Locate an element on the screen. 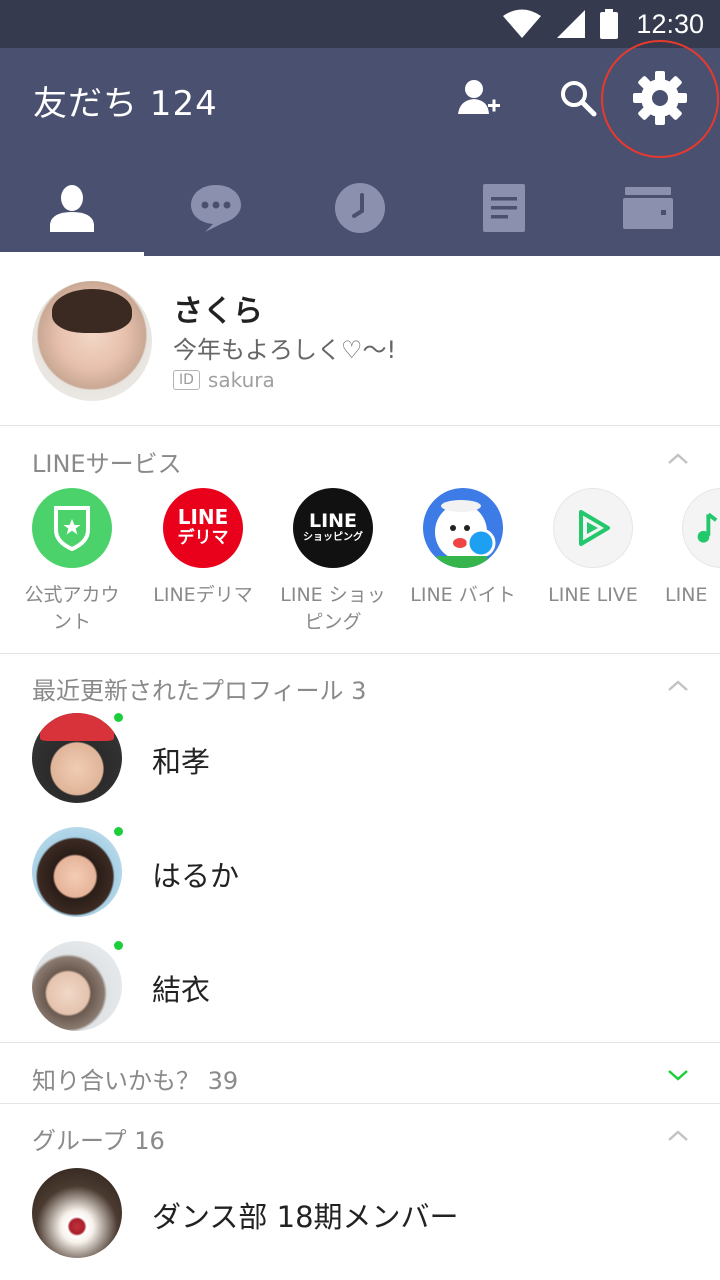 The height and width of the screenshot is (1280, 720). group-avatar is located at coordinates (77, 1213).